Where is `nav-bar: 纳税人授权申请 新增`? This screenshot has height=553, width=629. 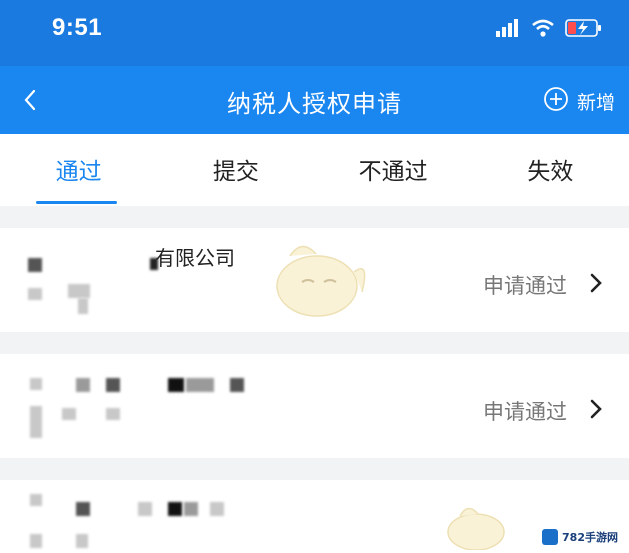
nav-bar: 纳税人授权申请 新增 is located at coordinates (314, 100).